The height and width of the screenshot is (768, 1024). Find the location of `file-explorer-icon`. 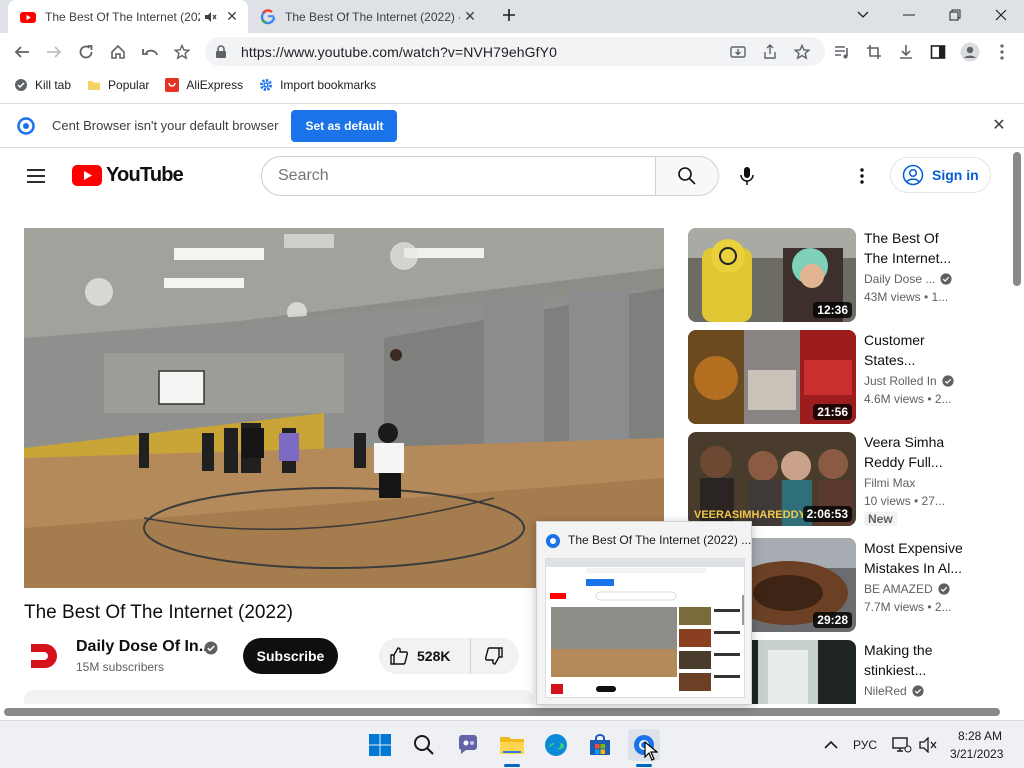

file-explorer-icon is located at coordinates (512, 748).